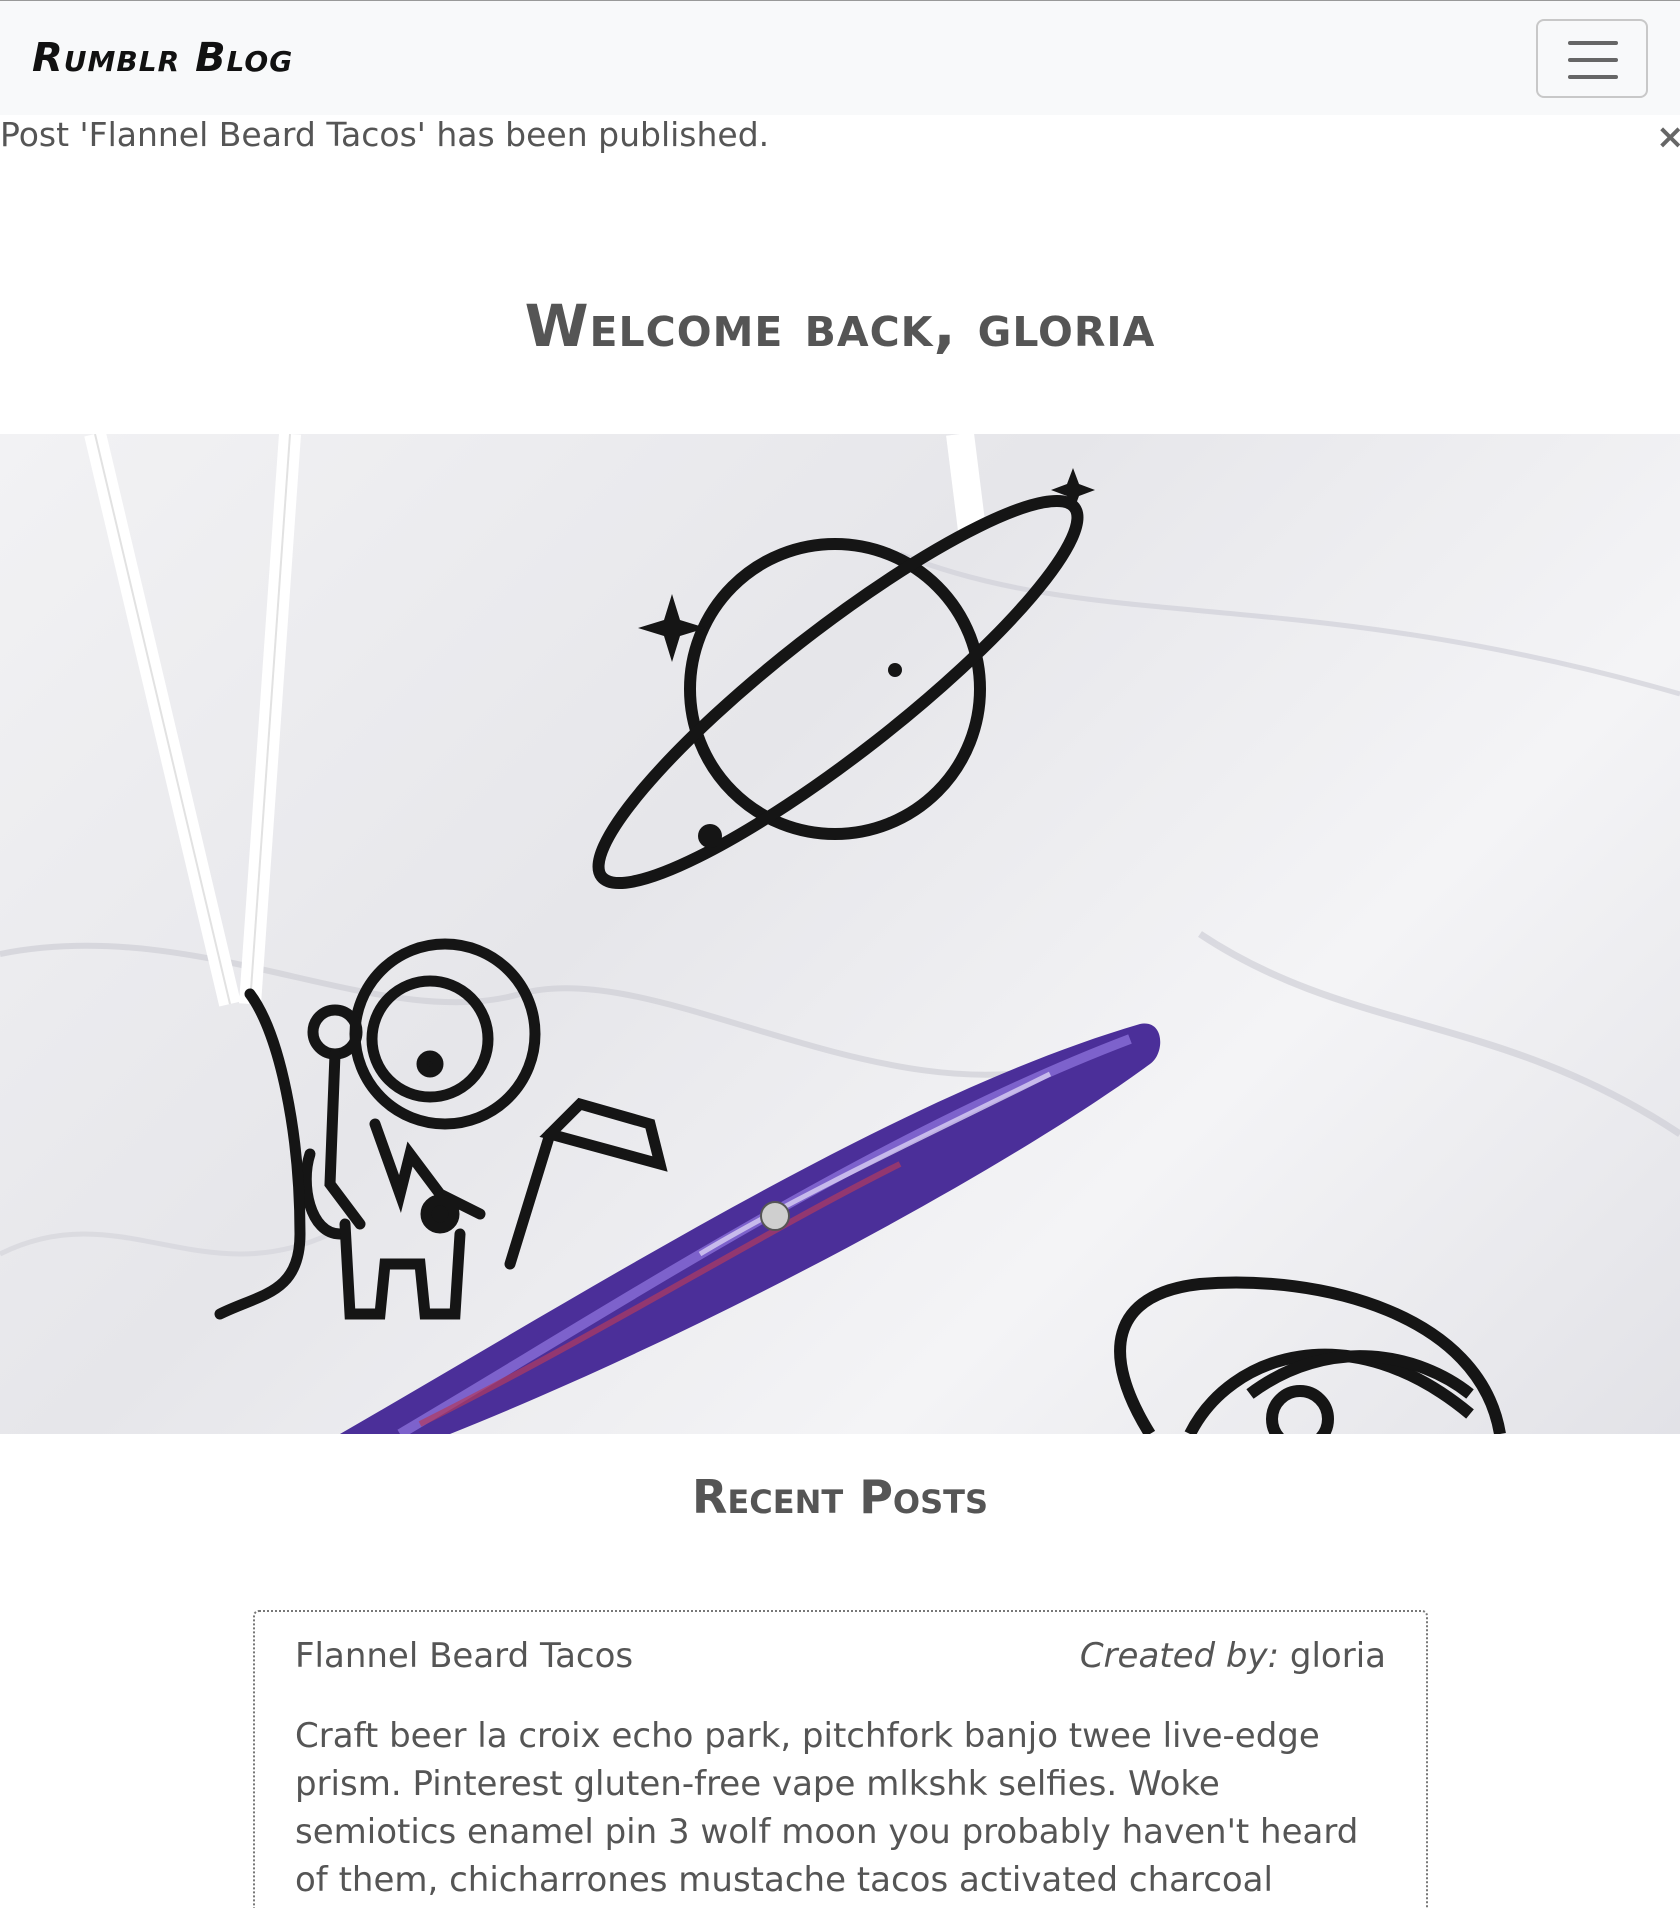 The image size is (1680, 1908). I want to click on created-by-label: Created by:, so click(1179, 1656).